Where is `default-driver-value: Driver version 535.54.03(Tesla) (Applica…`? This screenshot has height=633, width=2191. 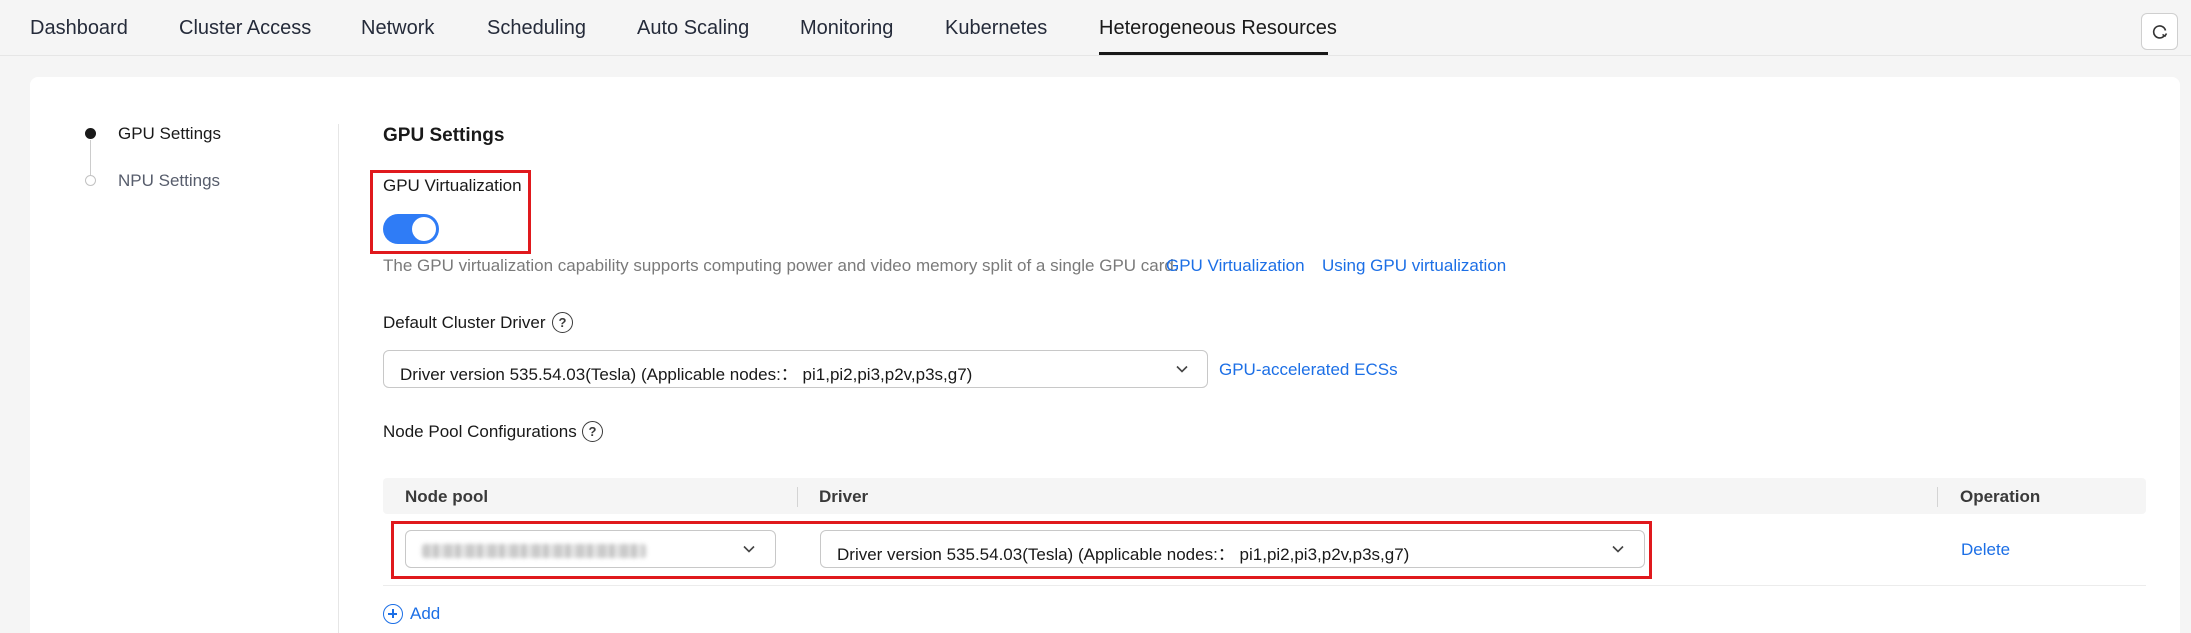 default-driver-value: Driver version 535.54.03(Tesla) (Applica… is located at coordinates (686, 374).